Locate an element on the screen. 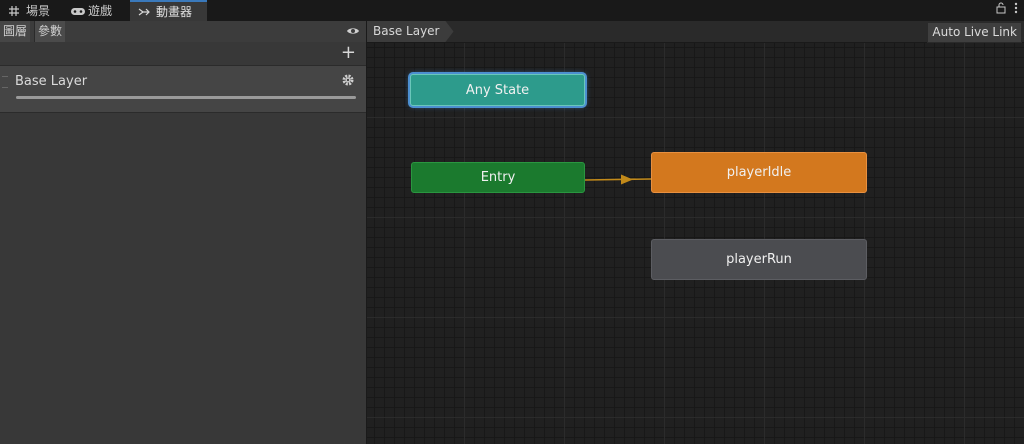 The height and width of the screenshot is (444, 1024). animator-icon is located at coordinates (145, 12).